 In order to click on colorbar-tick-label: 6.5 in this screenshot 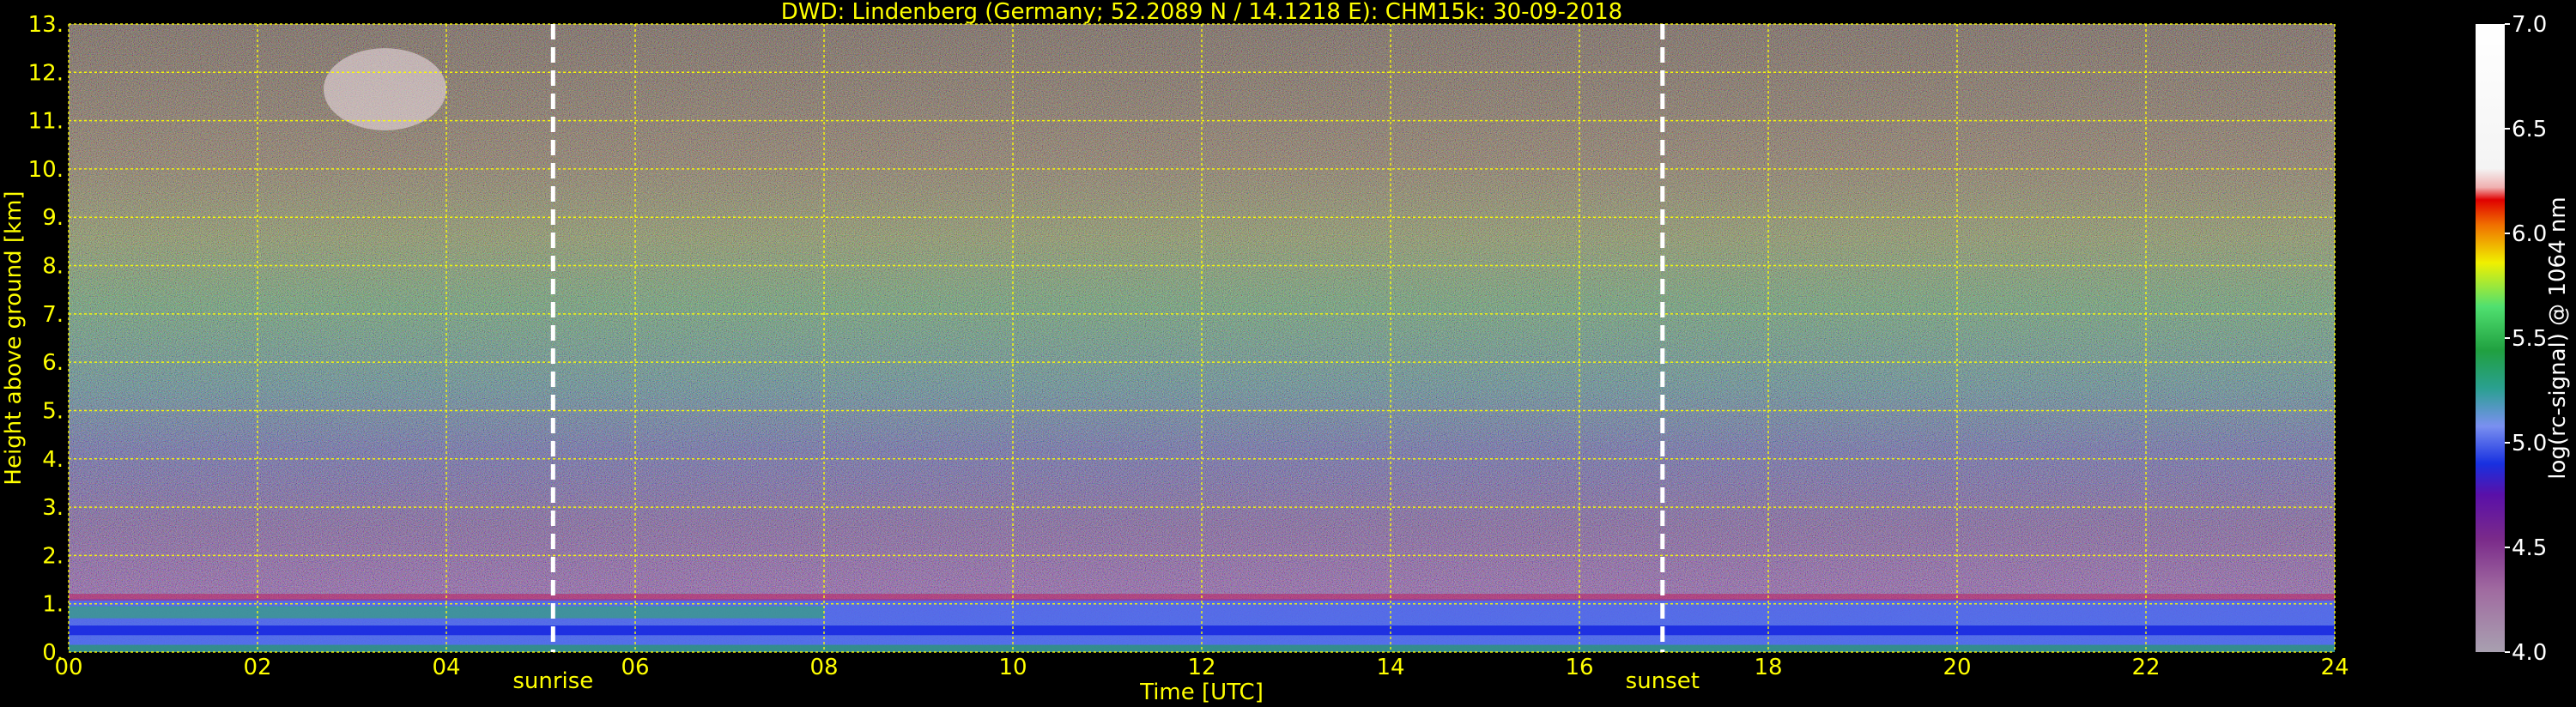, I will do `click(2529, 129)`.